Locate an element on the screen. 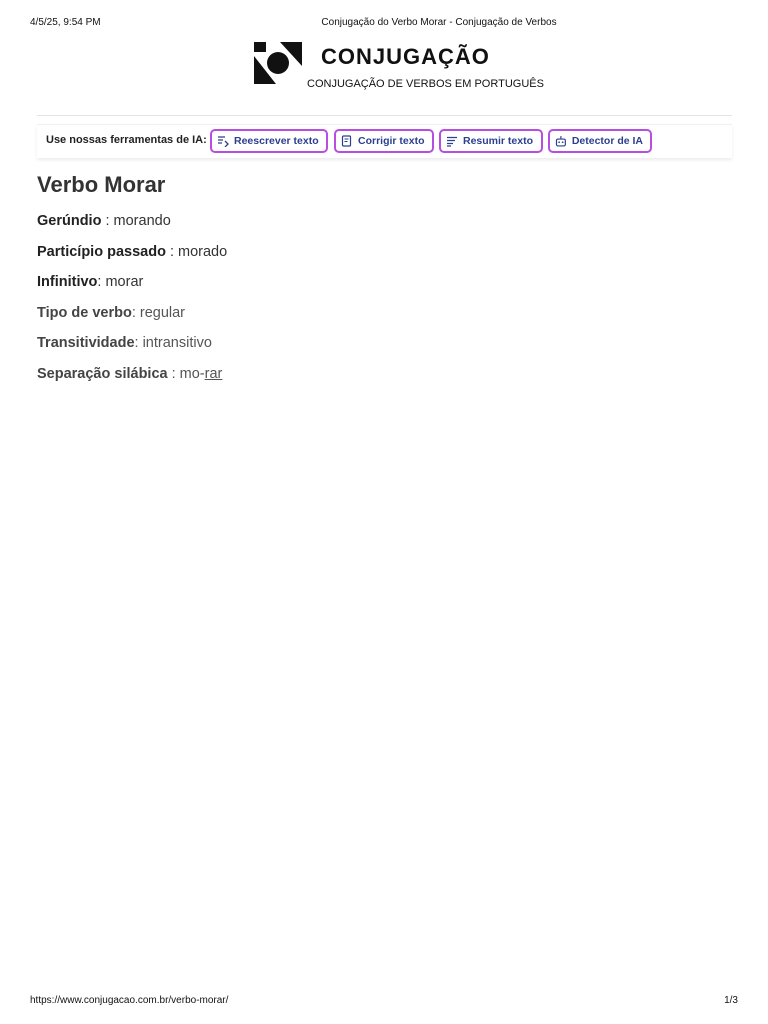  verb-type-value: : regular is located at coordinates (158, 313).